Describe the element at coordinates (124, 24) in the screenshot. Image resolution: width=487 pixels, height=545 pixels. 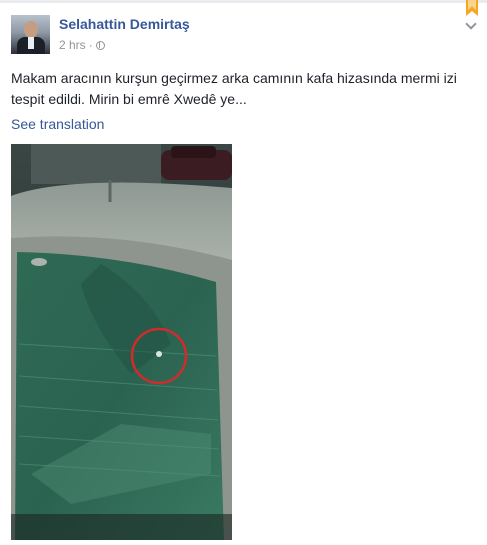
I see `author-name: Selahattin Demirtaş` at that location.